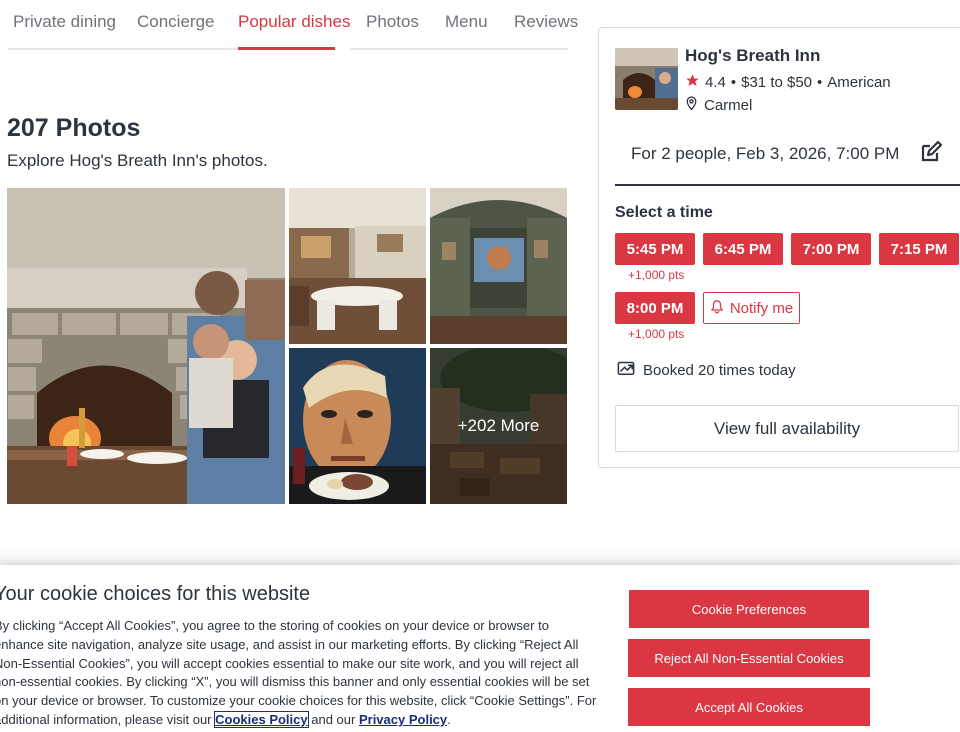 Image resolution: width=960 pixels, height=732 pixels. What do you see at coordinates (392, 22) in the screenshot?
I see `tab-photos: Photos` at bounding box center [392, 22].